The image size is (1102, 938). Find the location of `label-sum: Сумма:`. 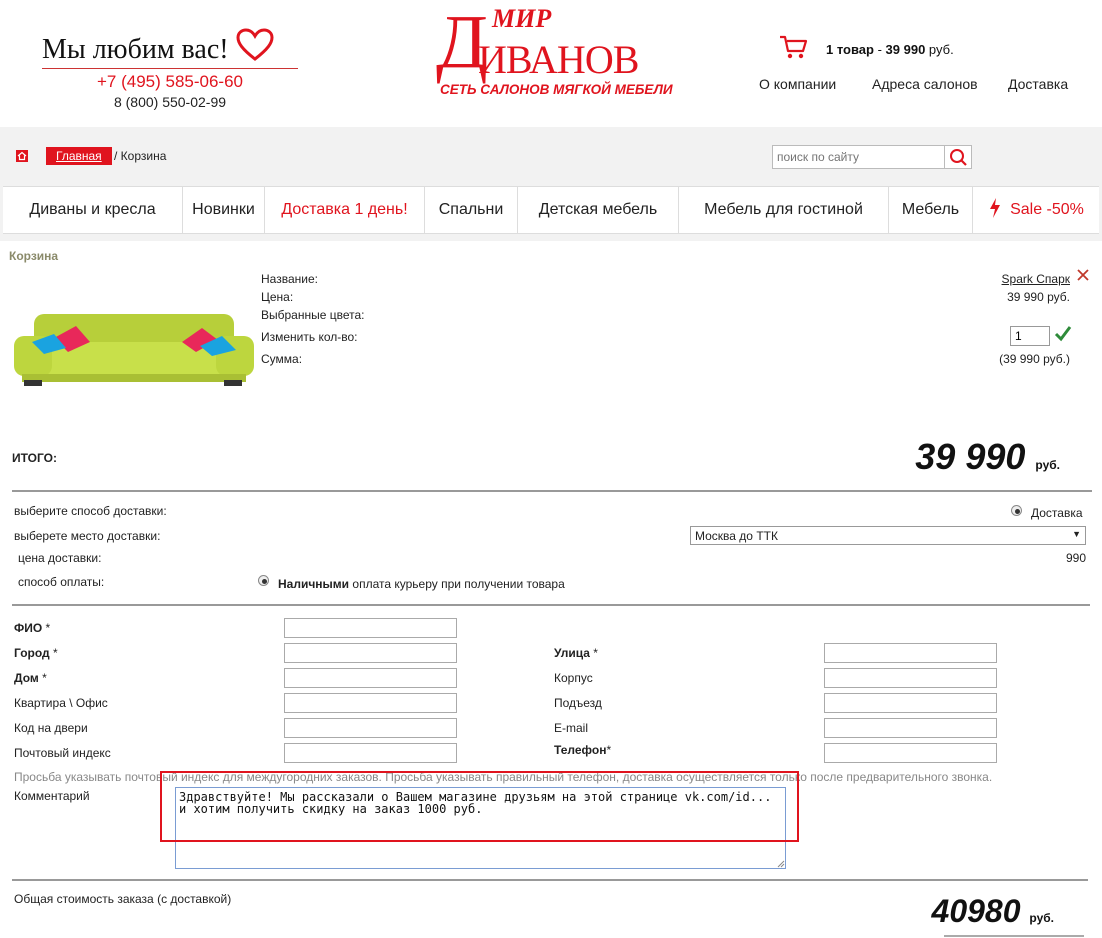

label-sum: Сумма: is located at coordinates (282, 359).